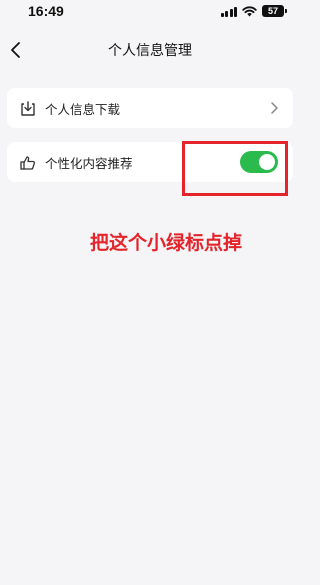 The width and height of the screenshot is (320, 585). I want to click on cellular-signal-icon, so click(228, 11).